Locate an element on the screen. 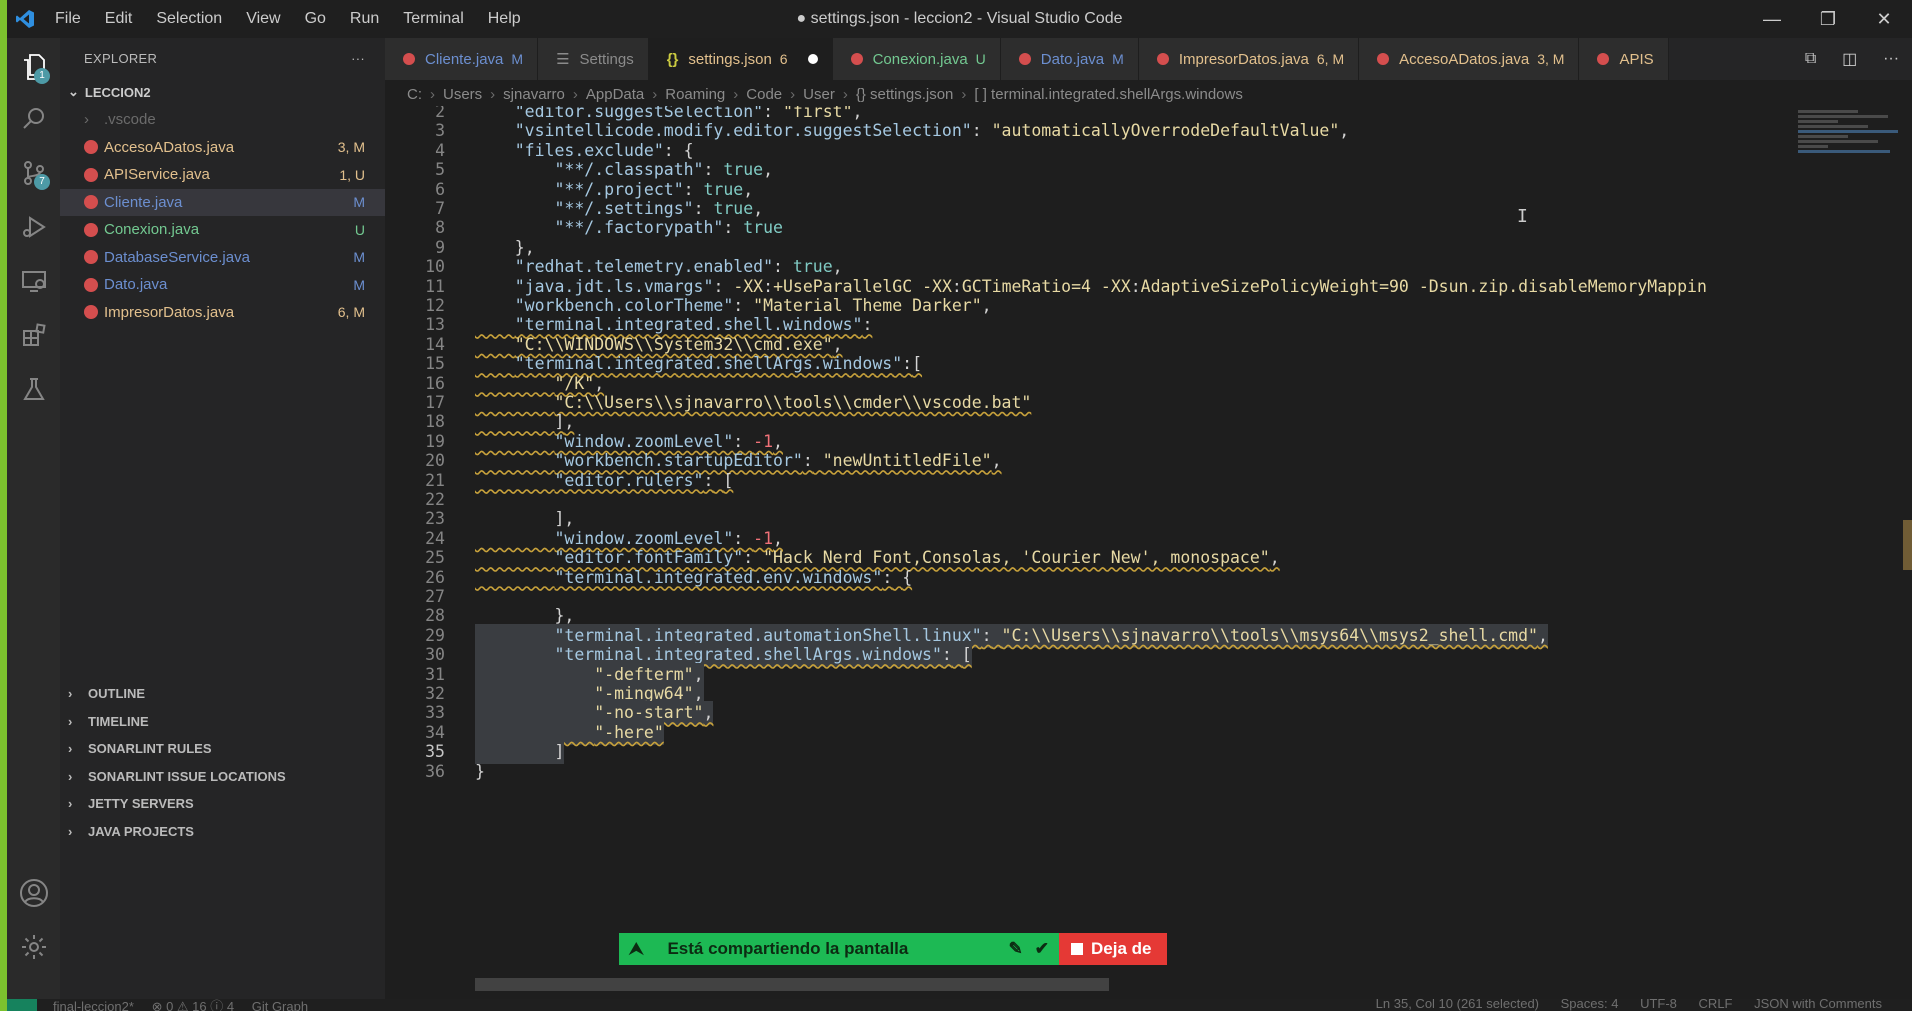 Image resolution: width=1912 pixels, height=1011 pixels. tab-impresordatos-java: ImpresorDatos.java 6, M is located at coordinates (1249, 59).